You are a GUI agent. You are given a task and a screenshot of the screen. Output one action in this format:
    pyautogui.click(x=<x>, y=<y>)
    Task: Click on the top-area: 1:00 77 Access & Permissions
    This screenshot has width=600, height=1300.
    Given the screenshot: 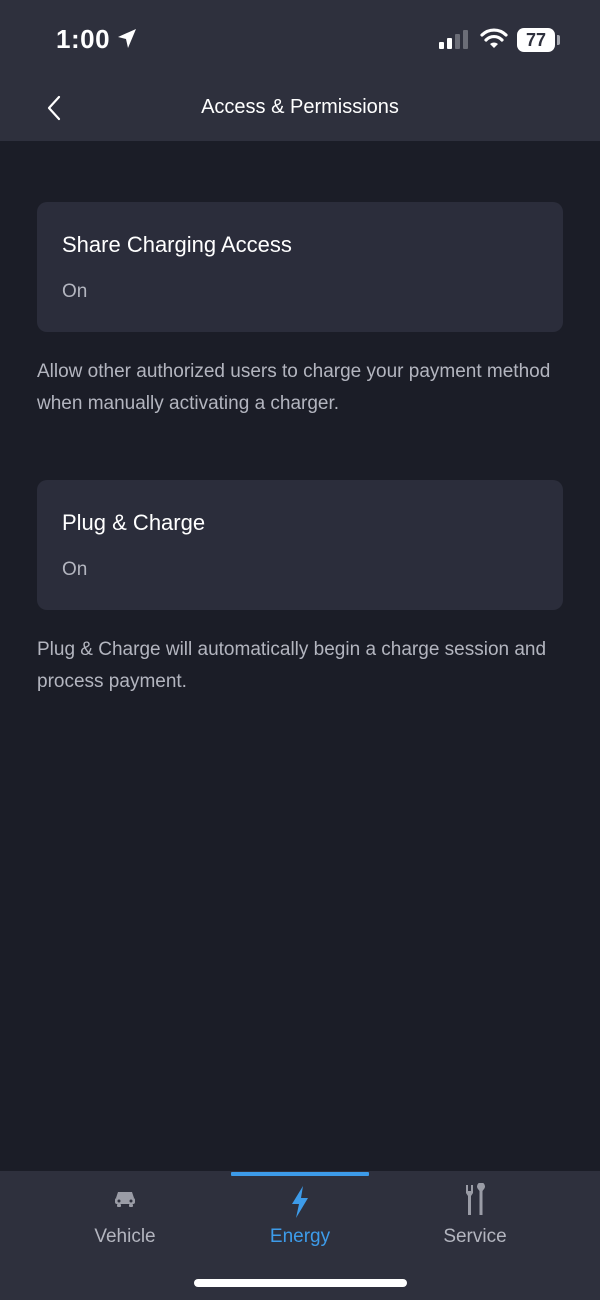 What is the action you would take?
    pyautogui.click(x=300, y=70)
    